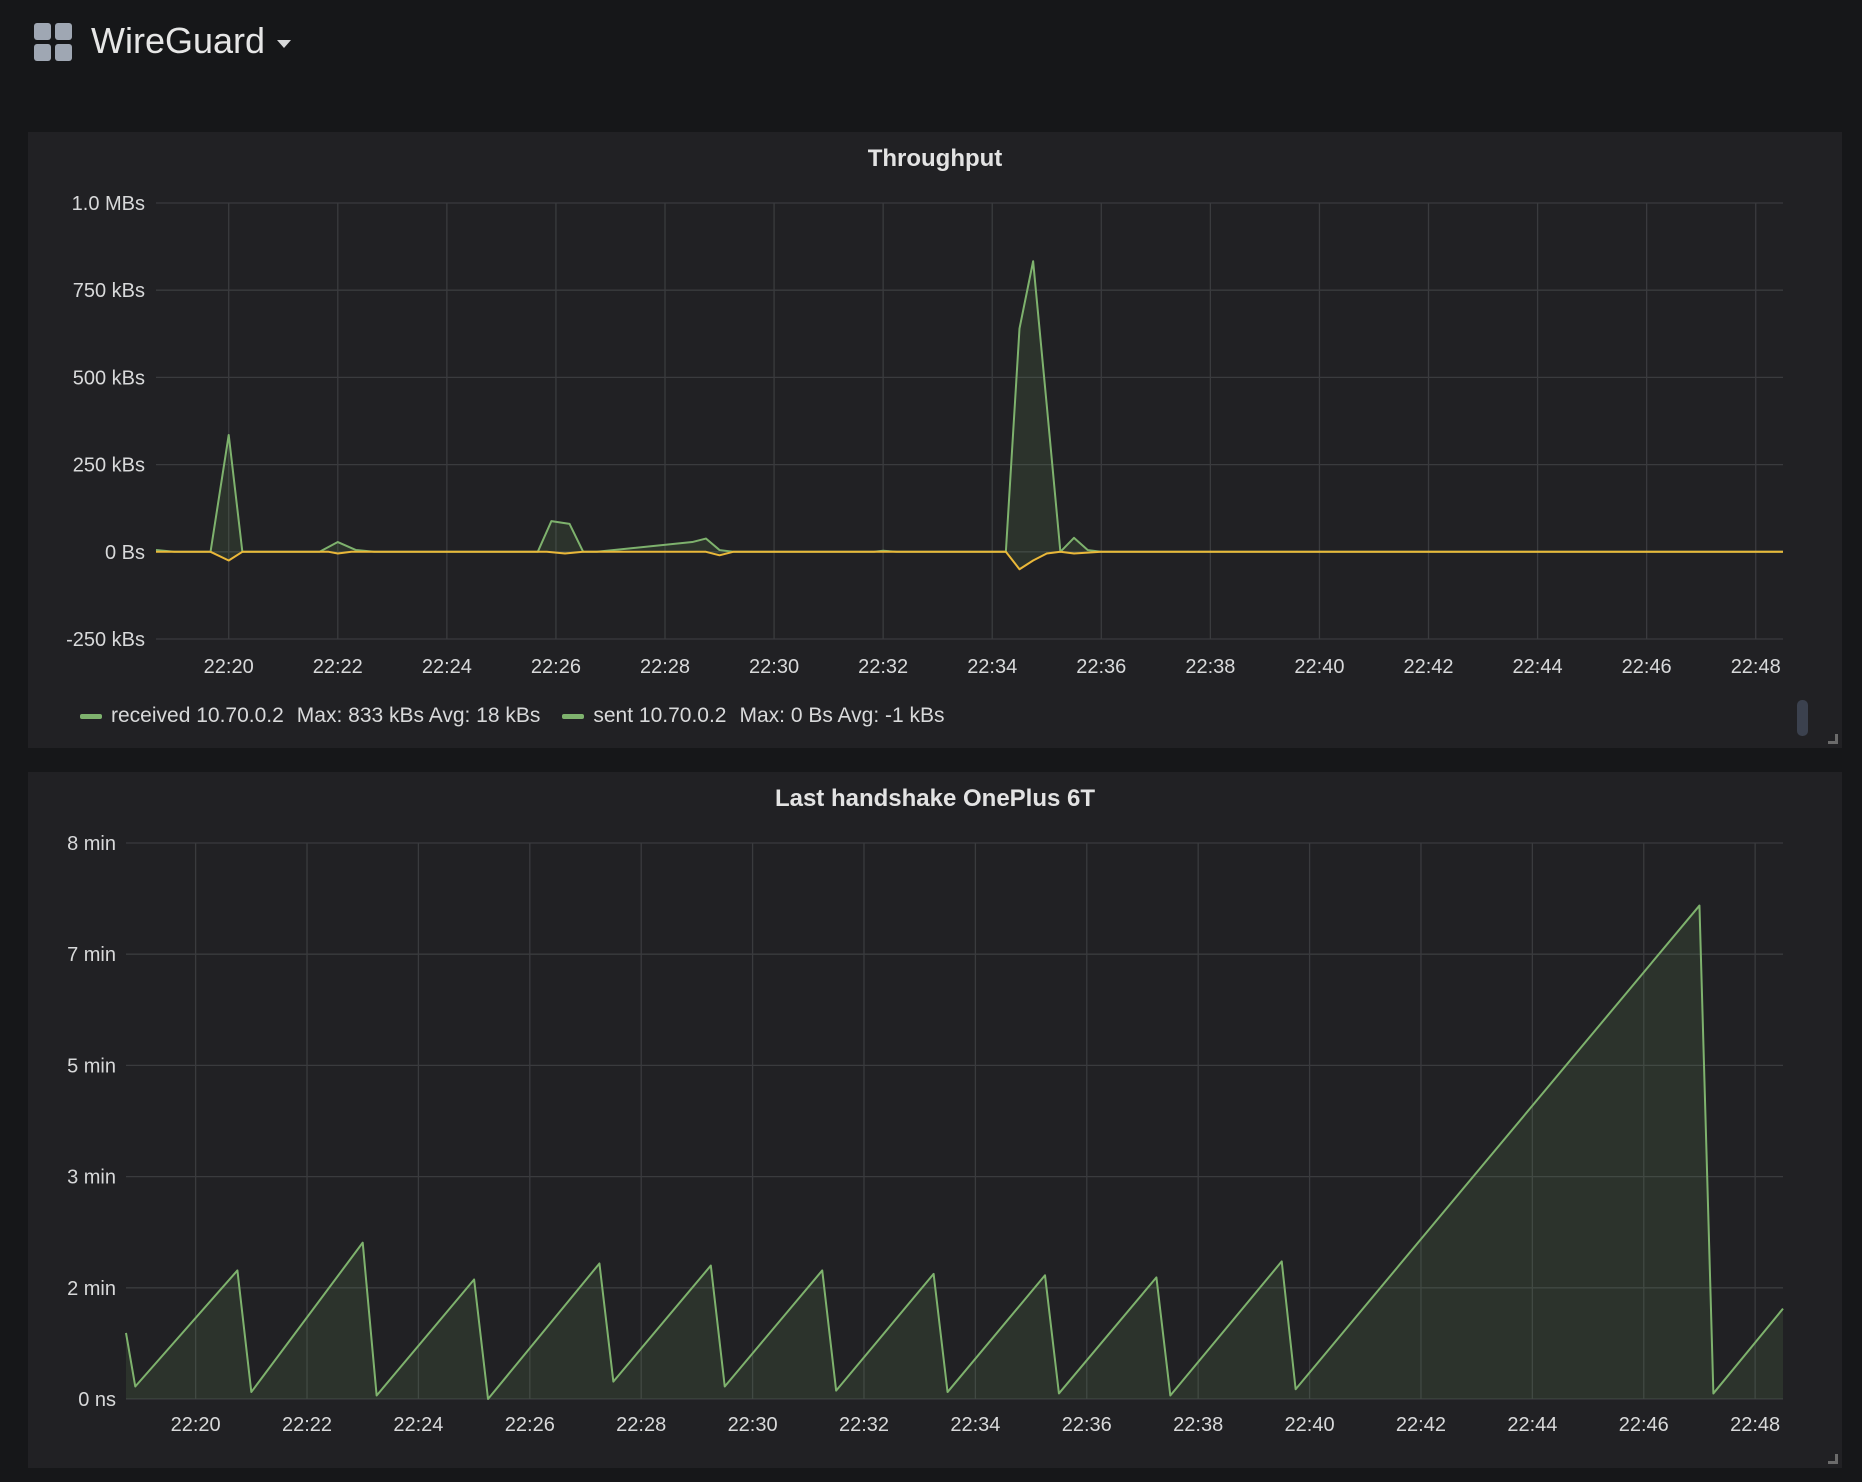  Describe the element at coordinates (1802, 718) in the screenshot. I see `legend-scrollbar` at that location.